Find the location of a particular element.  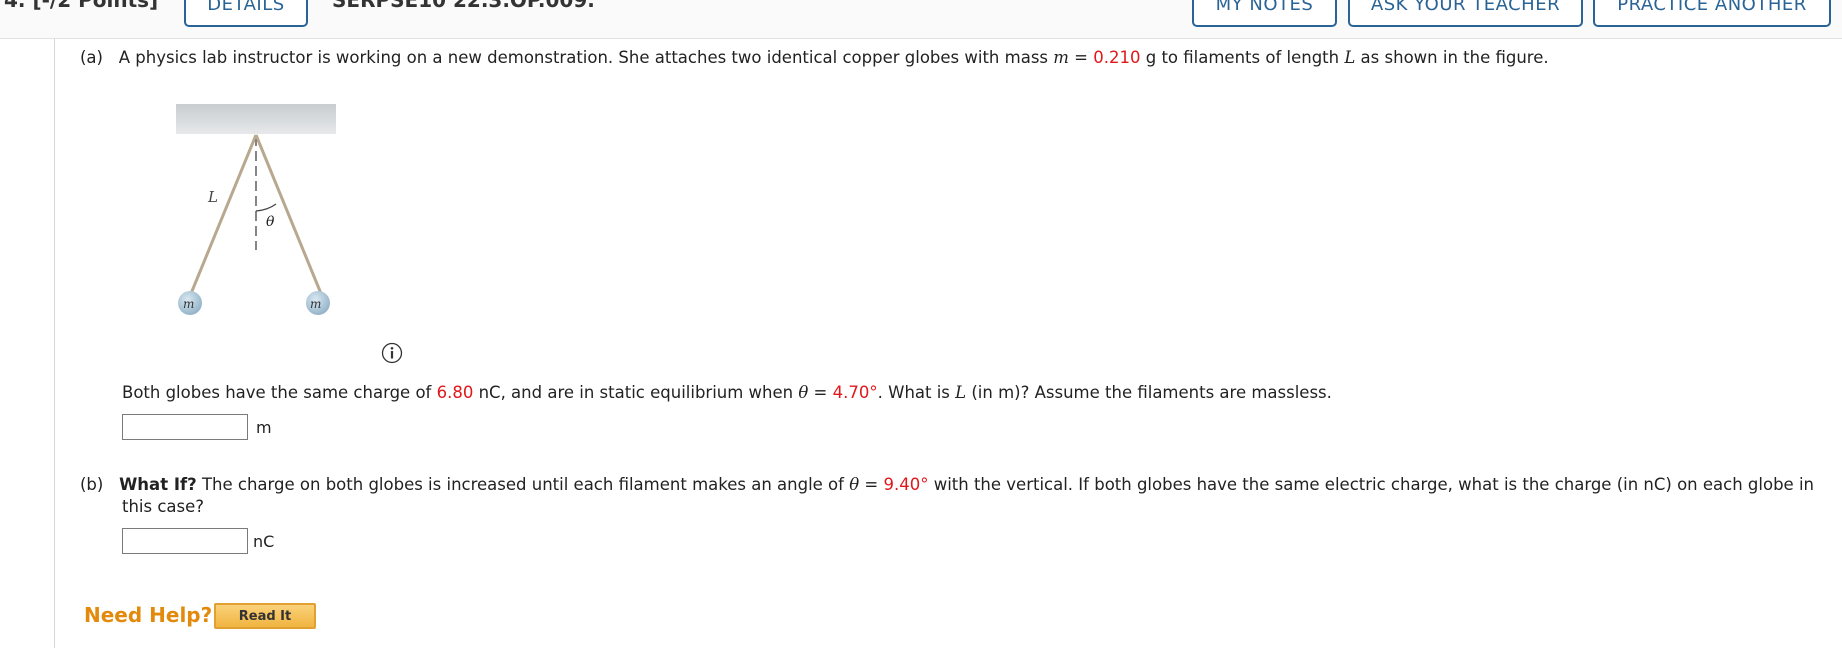

ceiling is located at coordinates (256, 119).